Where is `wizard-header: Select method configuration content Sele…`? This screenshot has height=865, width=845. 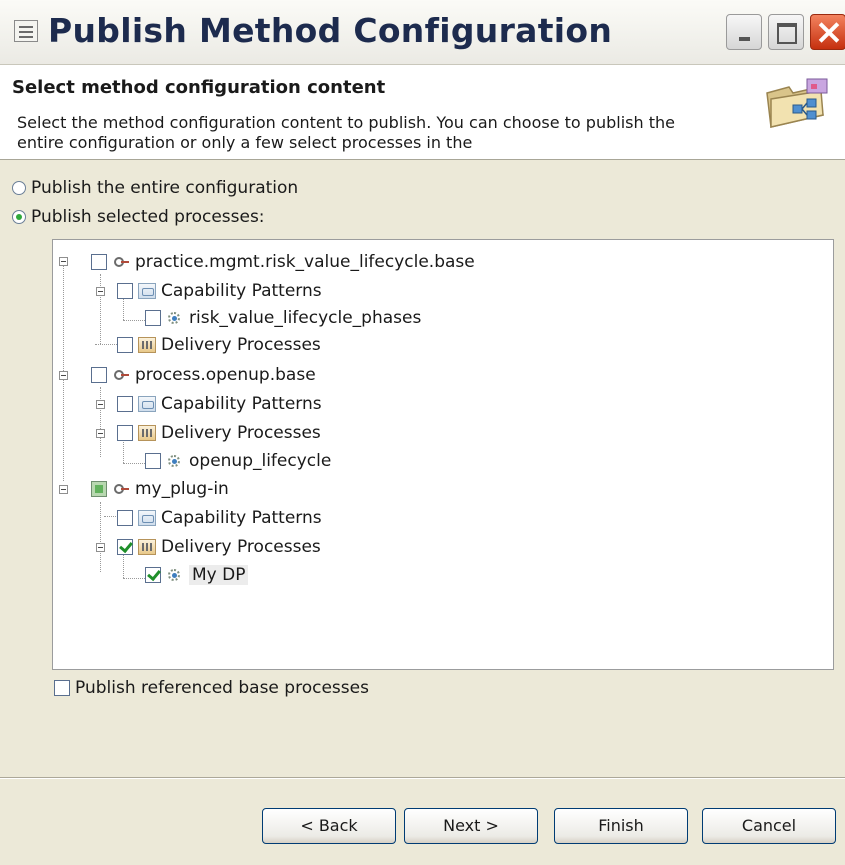 wizard-header: Select method configuration content Sele… is located at coordinates (422, 112).